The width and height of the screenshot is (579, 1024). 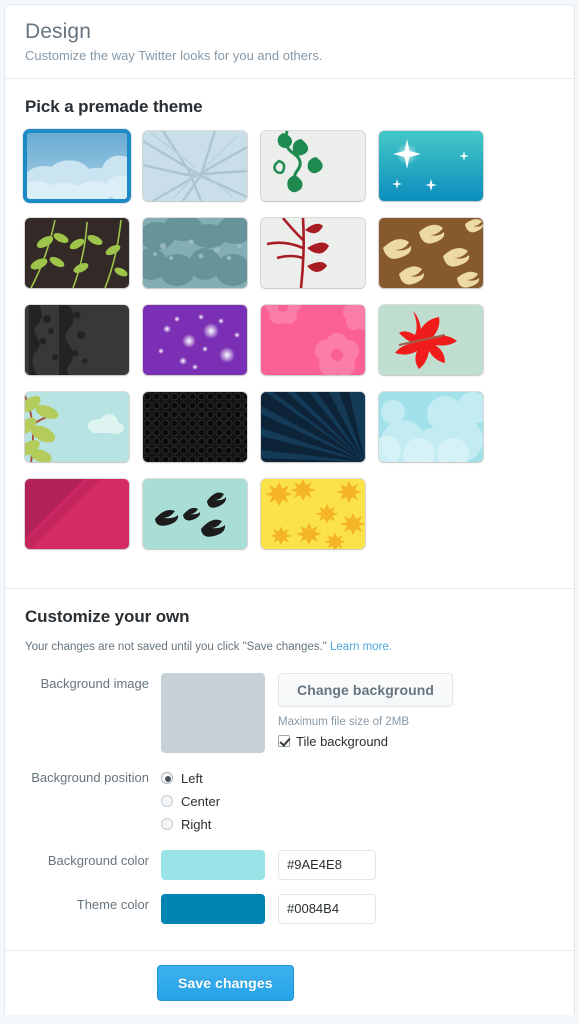 What do you see at coordinates (58, 31) in the screenshot?
I see `page-title: Design` at bounding box center [58, 31].